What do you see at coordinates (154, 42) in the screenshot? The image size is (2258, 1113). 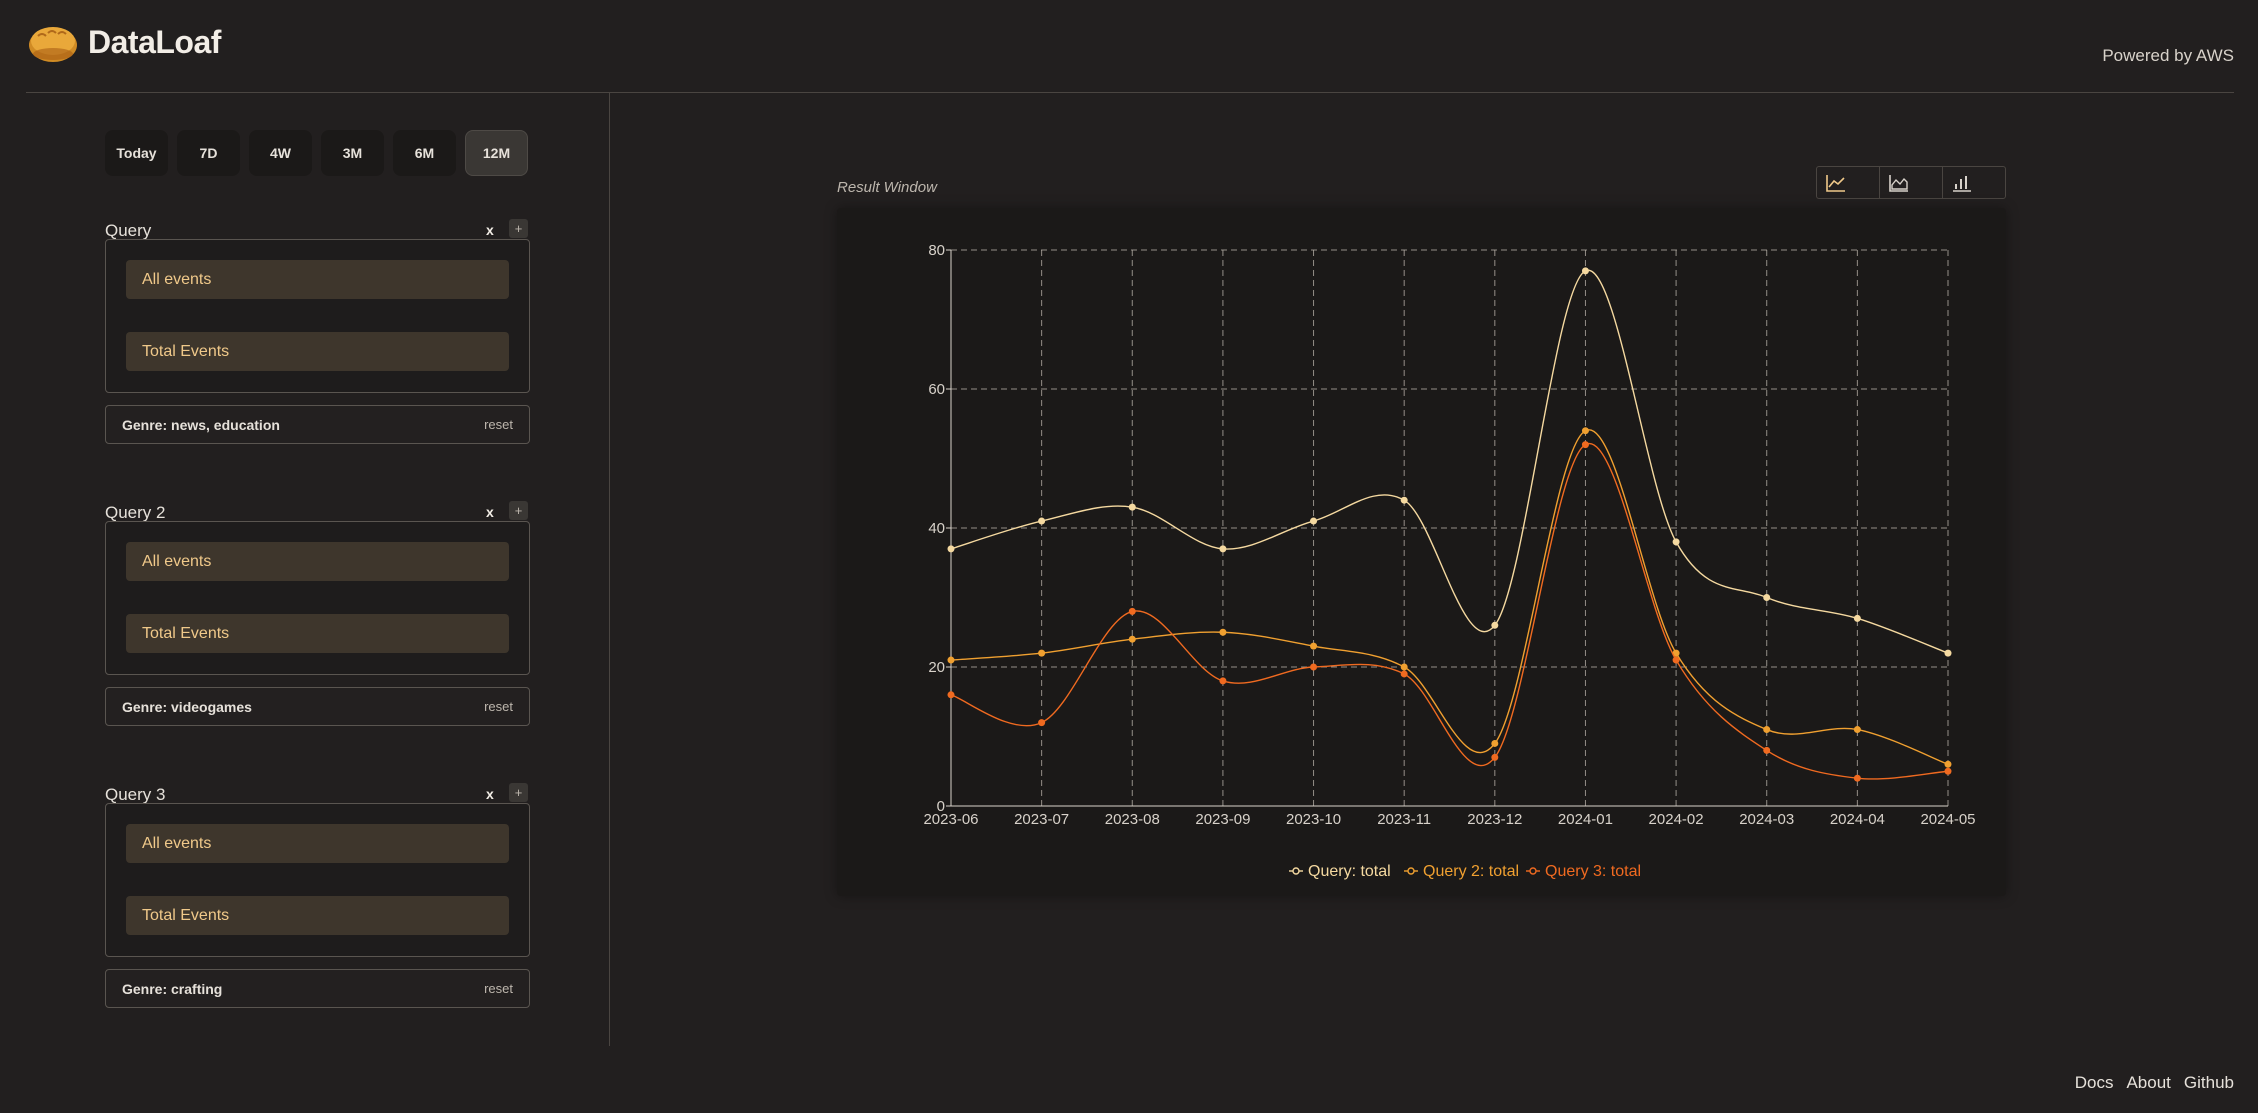 I see `brand-name: DataLoaf` at bounding box center [154, 42].